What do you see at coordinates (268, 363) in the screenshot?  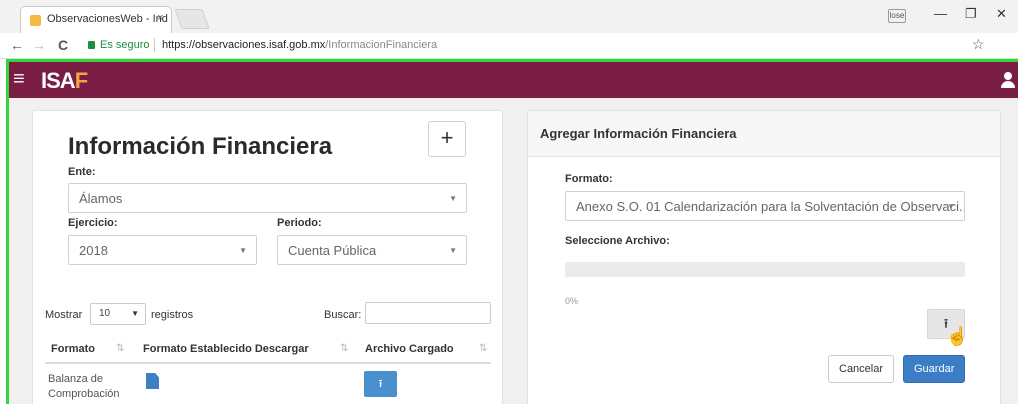 I see `table-header-divider` at bounding box center [268, 363].